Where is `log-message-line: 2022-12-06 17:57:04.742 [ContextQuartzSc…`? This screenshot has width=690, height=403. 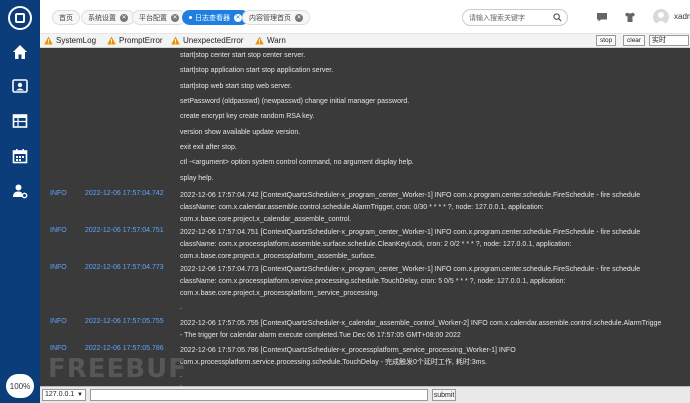 log-message-line: 2022-12-06 17:57:04.742 [ContextQuartzSc… is located at coordinates (410, 195).